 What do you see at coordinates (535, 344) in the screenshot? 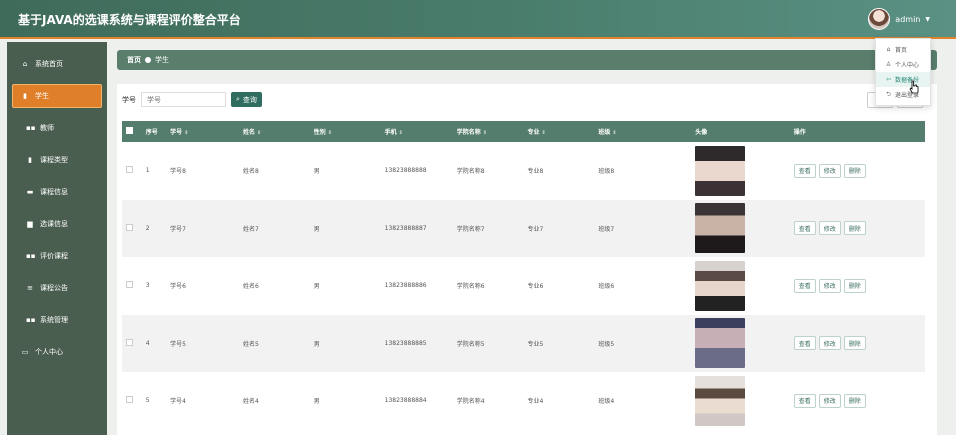
I see `cell-major: 专业5` at bounding box center [535, 344].